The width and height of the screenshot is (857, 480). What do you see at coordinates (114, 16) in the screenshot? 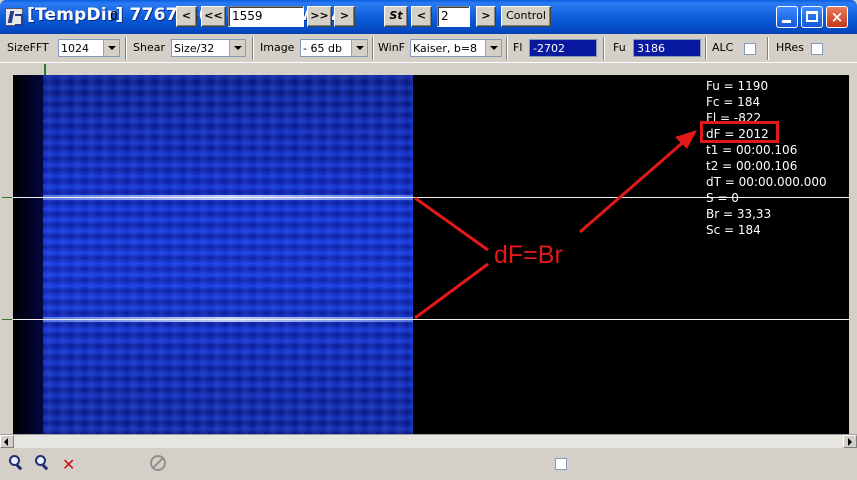
I see `counter-value: 0` at bounding box center [114, 16].